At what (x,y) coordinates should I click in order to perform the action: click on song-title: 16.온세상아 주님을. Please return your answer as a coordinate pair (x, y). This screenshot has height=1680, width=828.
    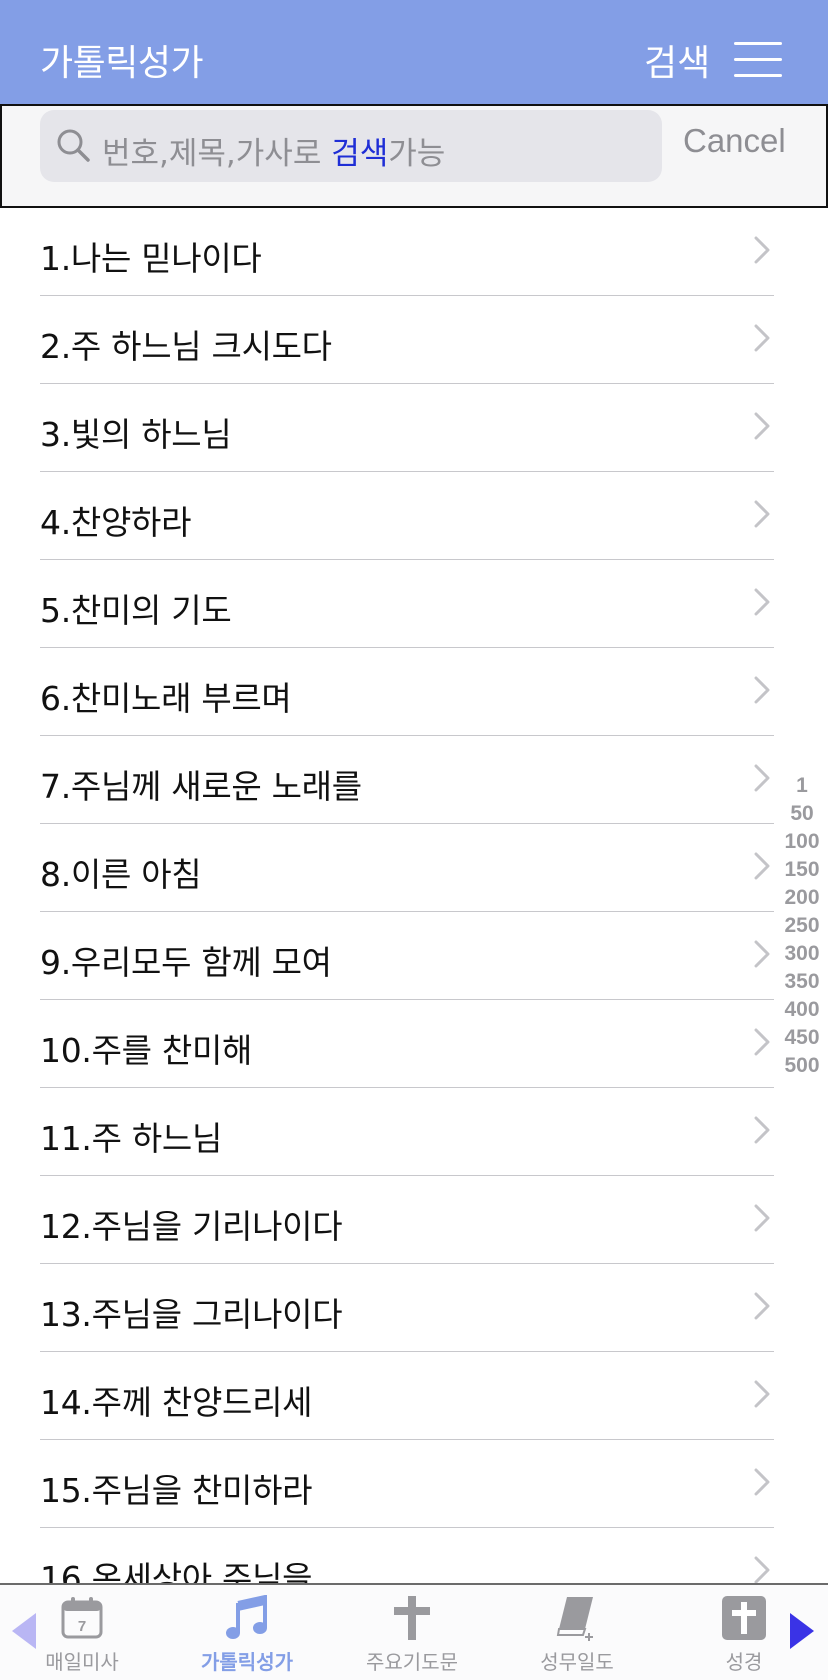
    Looking at the image, I should click on (176, 1571).